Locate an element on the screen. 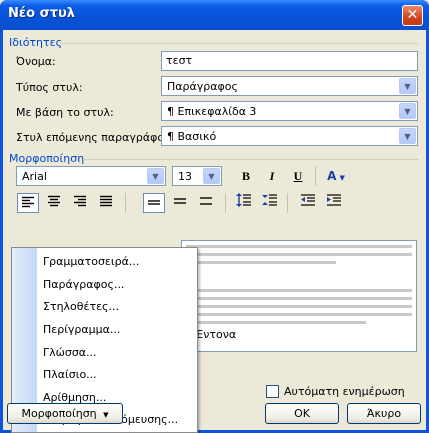 This screenshot has height=433, width=429. cancel-button: Άκυρο is located at coordinates (384, 413).